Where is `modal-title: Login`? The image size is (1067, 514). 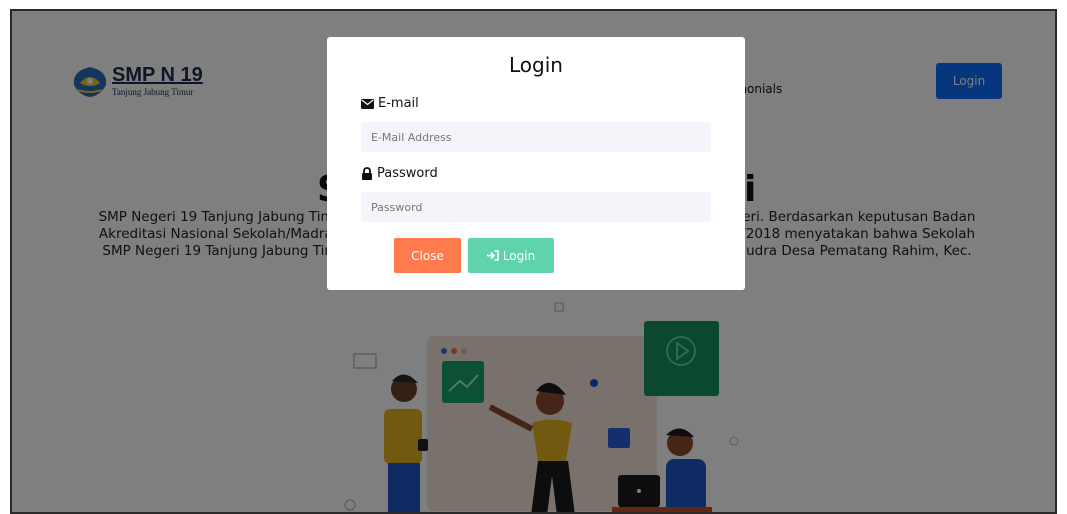 modal-title: Login is located at coordinates (536, 65).